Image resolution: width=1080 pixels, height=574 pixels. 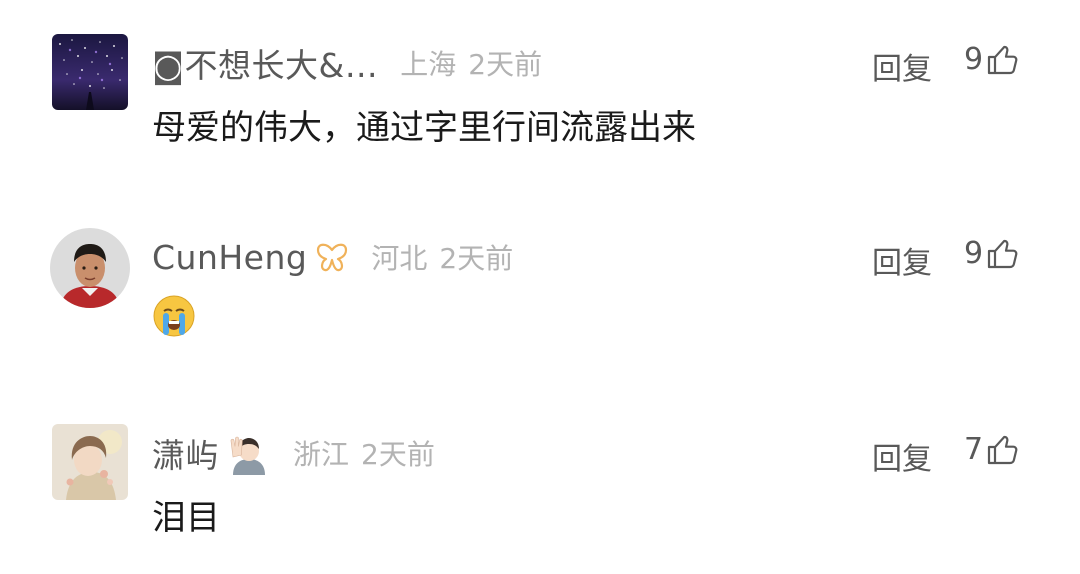 I want to click on starry-night-avatar-image, so click(x=90, y=72).